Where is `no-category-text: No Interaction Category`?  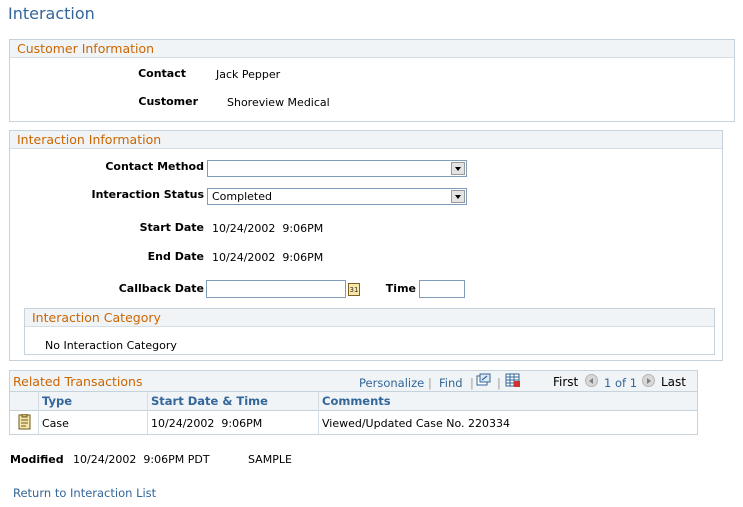 no-category-text: No Interaction Category is located at coordinates (111, 345).